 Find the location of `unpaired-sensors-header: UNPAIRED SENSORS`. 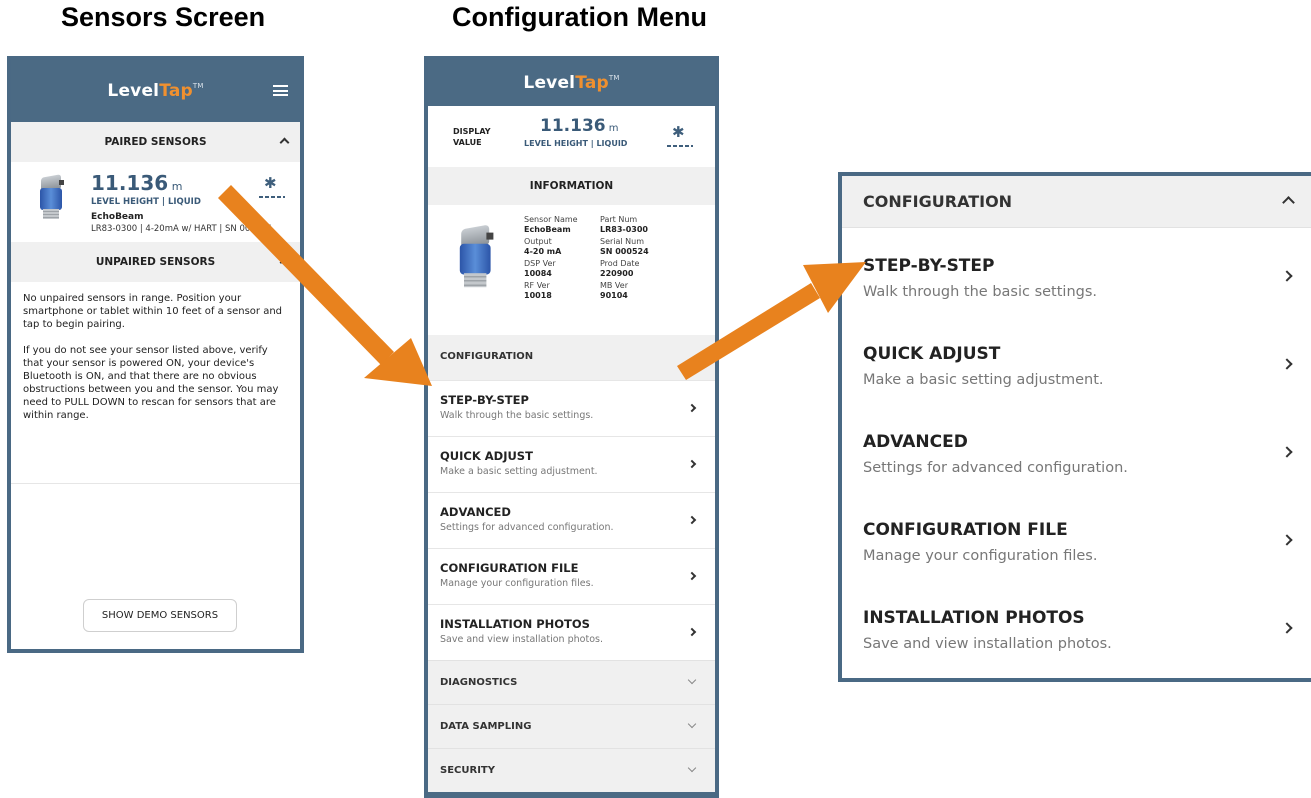

unpaired-sensors-header: UNPAIRED SENSORS is located at coordinates (155, 262).